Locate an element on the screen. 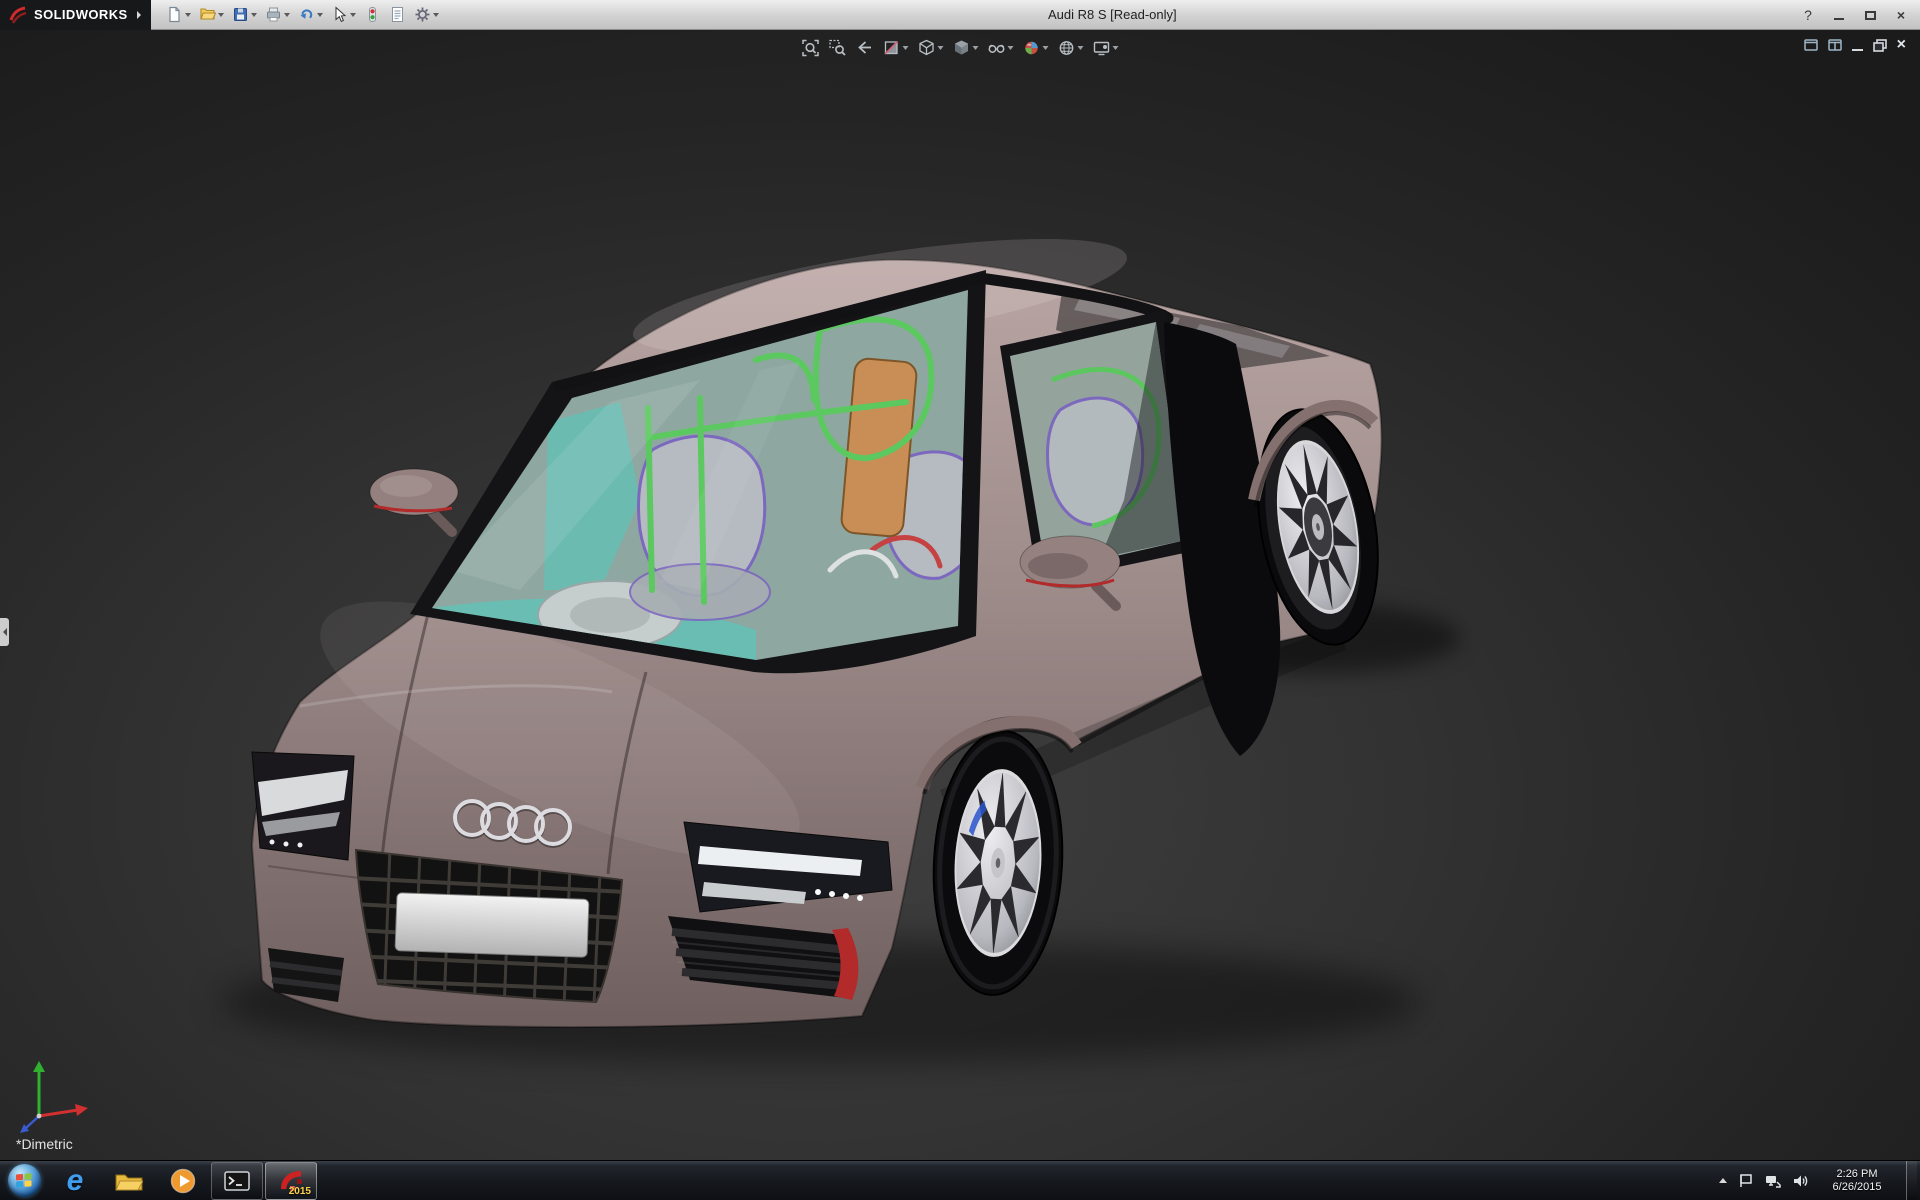 The height and width of the screenshot is (1200, 1920). panel-collapse-arrow is located at coordinates (4, 632).